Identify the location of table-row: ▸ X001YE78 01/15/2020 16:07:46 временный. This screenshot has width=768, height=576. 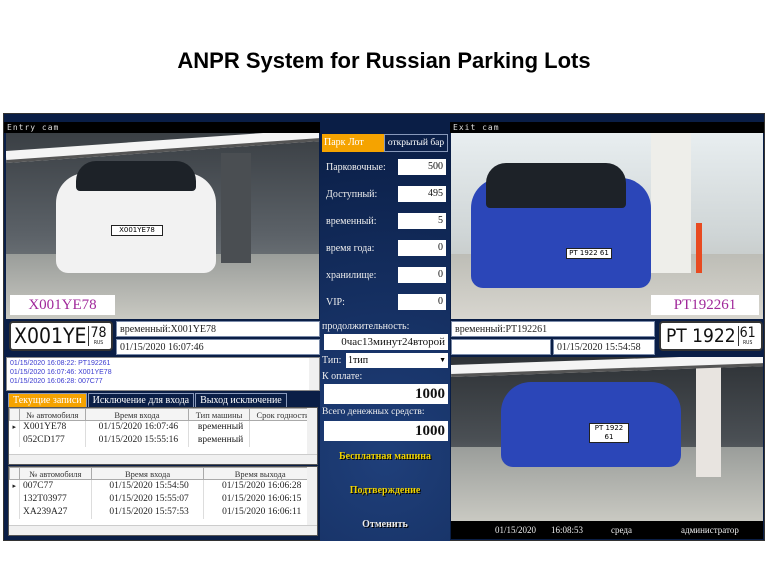
(163, 427).